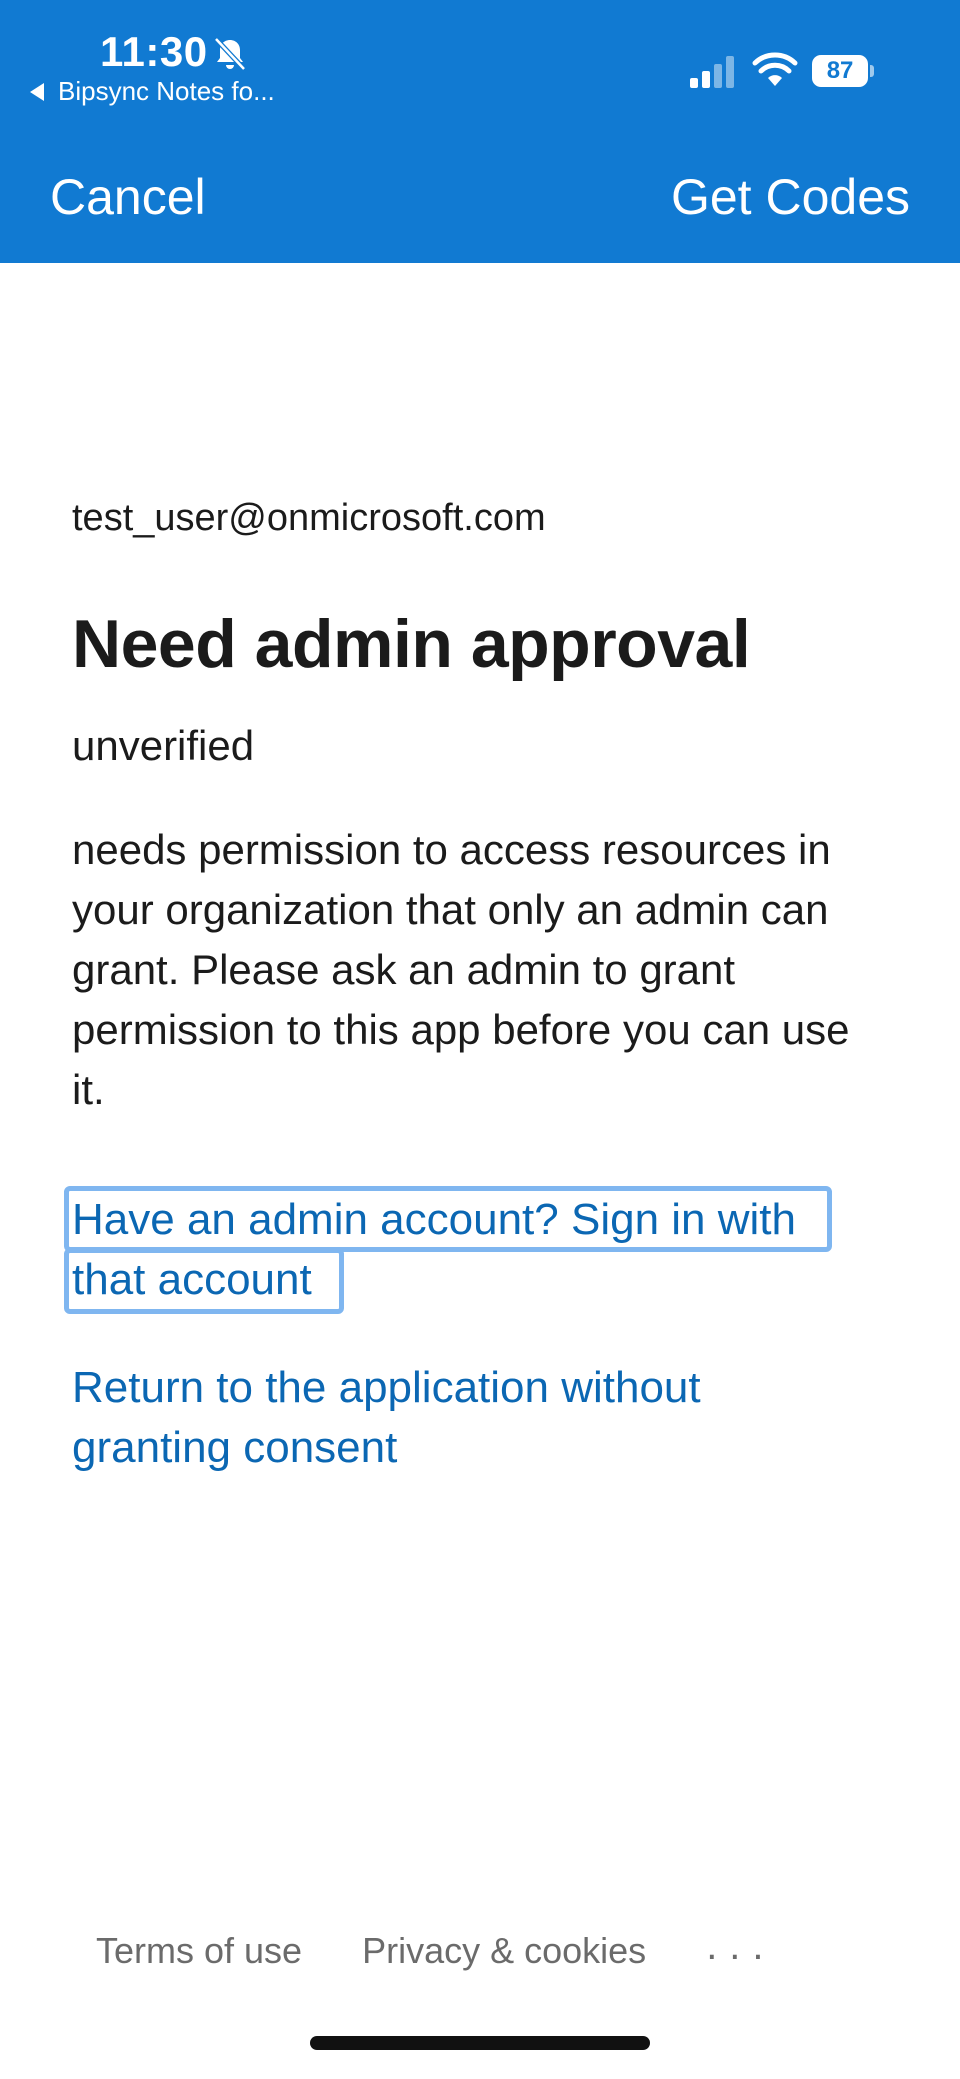  I want to click on battery-icon: 87, so click(843, 71).